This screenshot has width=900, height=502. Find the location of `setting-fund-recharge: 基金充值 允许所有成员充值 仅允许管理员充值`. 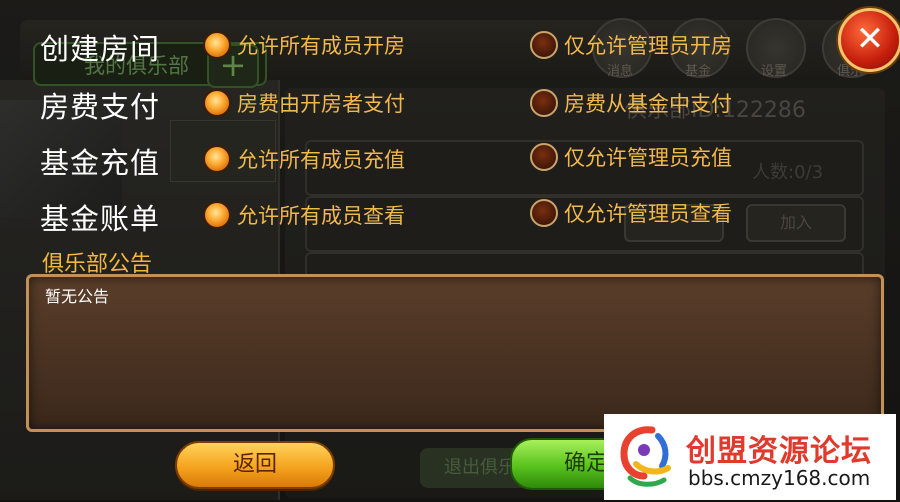

setting-fund-recharge: 基金充值 允许所有成员充值 仅允许管理员充值 is located at coordinates (450, 160).